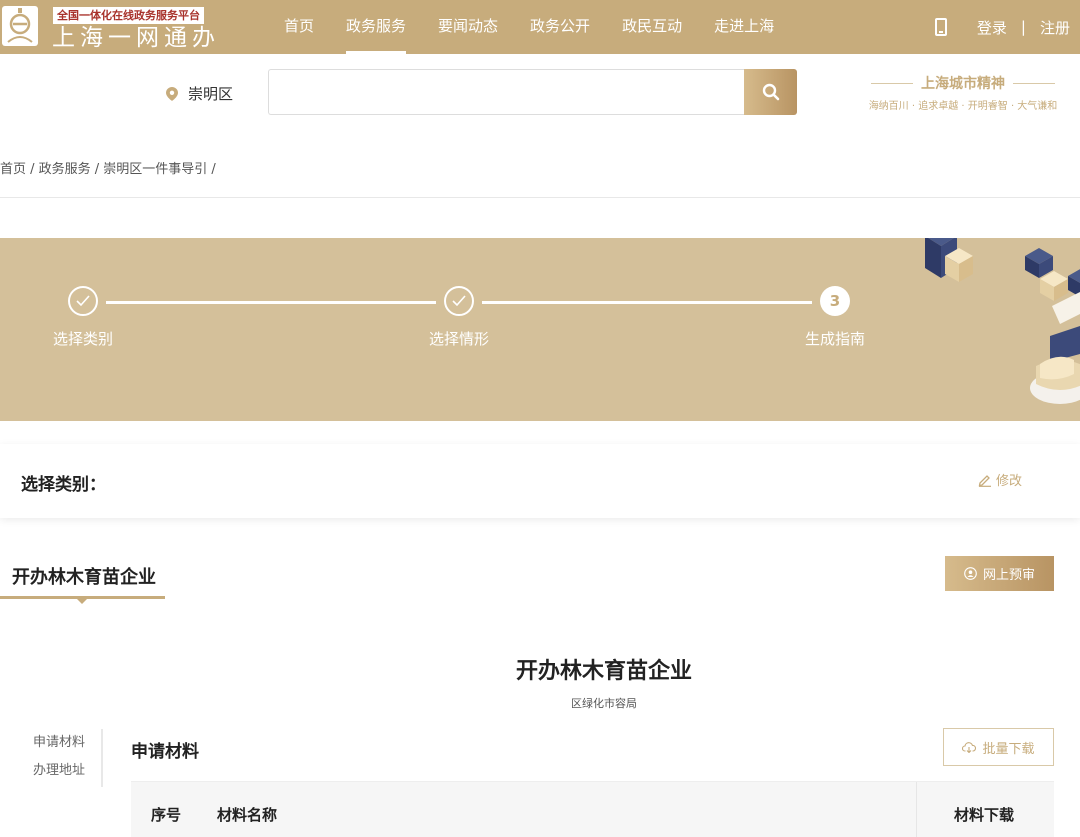  I want to click on user-actions: 登录 | 注册, so click(1002, 27).